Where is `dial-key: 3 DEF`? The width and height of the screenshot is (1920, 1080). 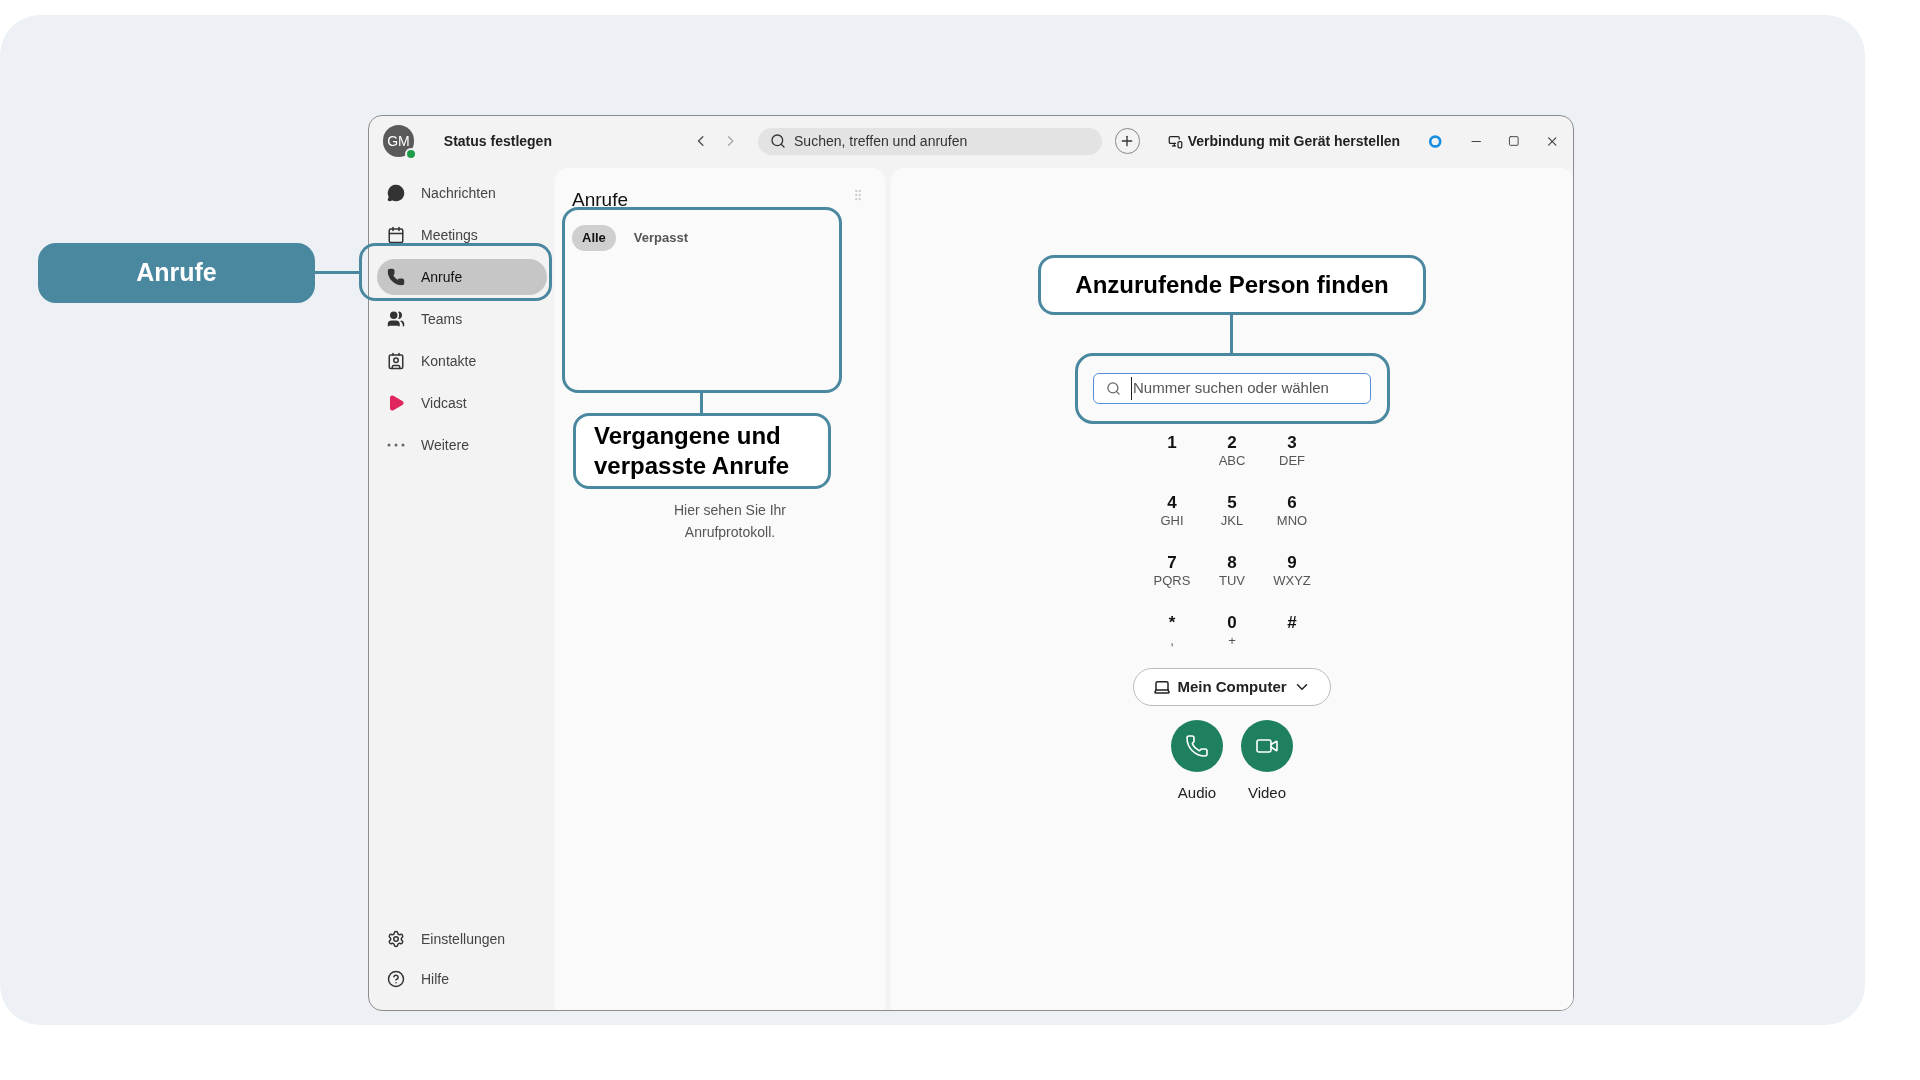
dial-key: 3 DEF is located at coordinates (1292, 450).